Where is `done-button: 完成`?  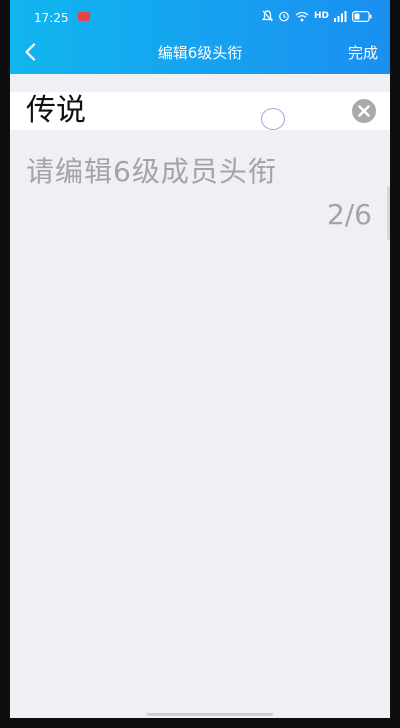 done-button: 完成 is located at coordinates (363, 52).